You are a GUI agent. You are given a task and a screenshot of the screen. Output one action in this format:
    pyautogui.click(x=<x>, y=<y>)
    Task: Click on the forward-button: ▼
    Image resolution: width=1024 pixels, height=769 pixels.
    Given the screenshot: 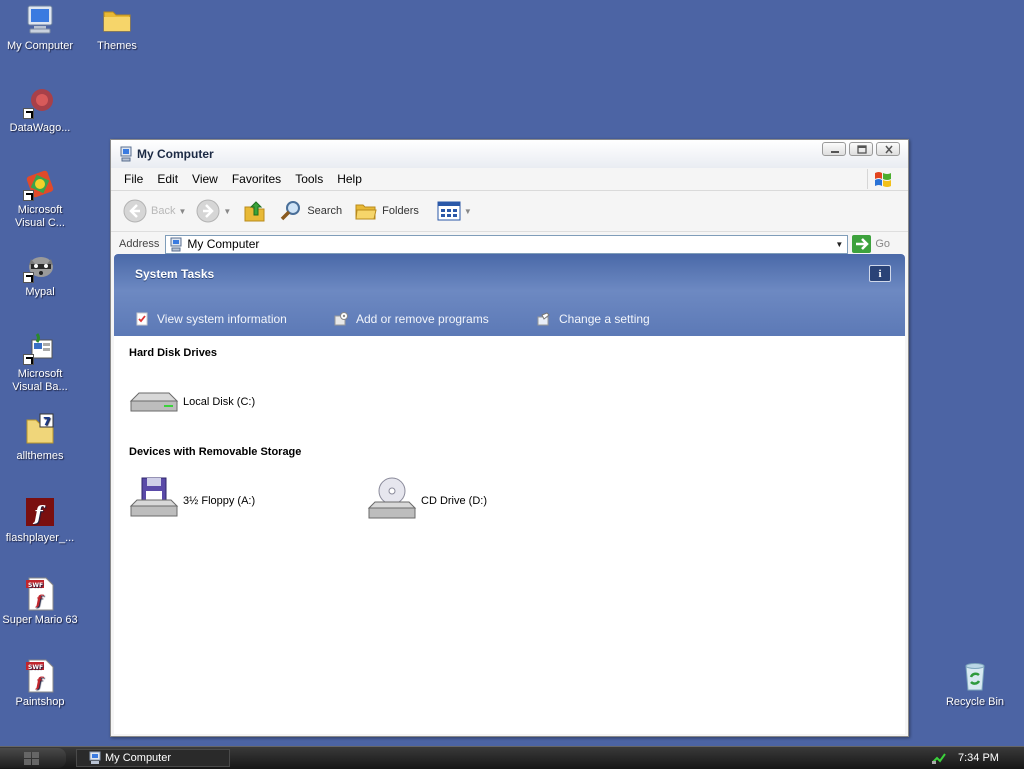 What is the action you would take?
    pyautogui.click(x=213, y=211)
    